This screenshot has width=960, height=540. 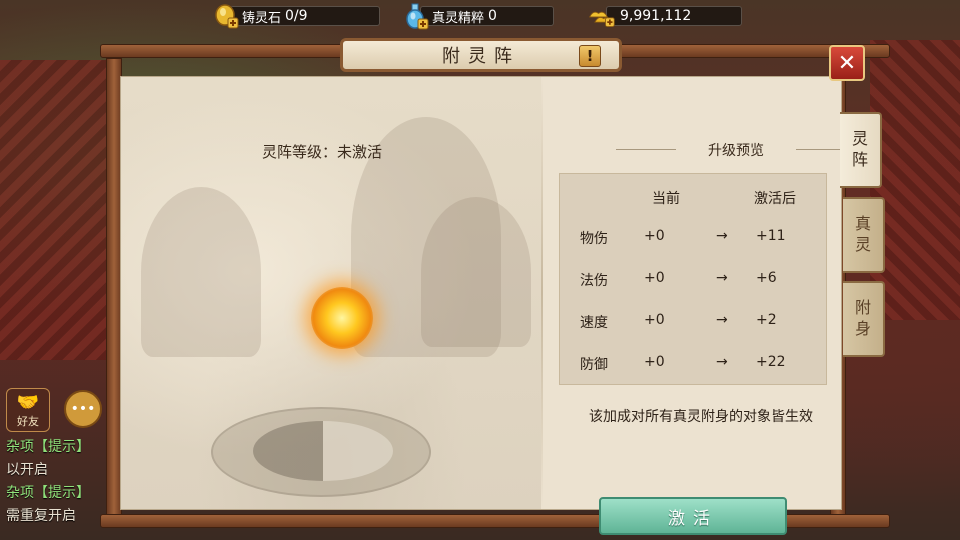 I want to click on blue-flask-plus-icon, so click(x=416, y=16).